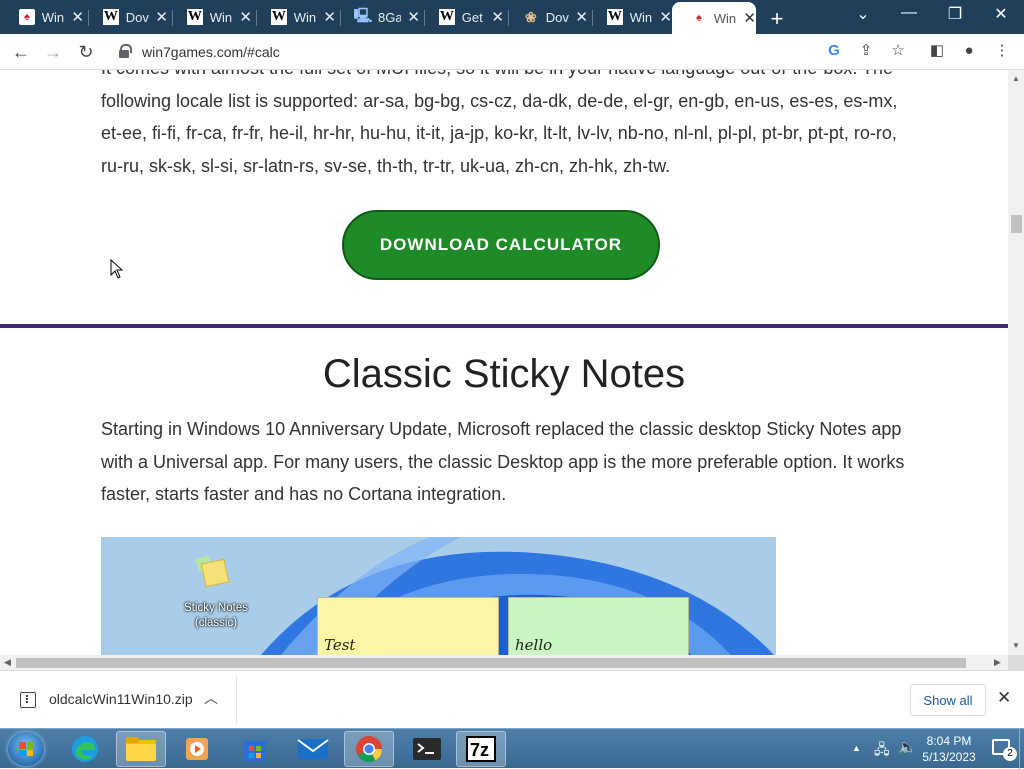  Describe the element at coordinates (866, 51) in the screenshot. I see `share-icon: ⇪` at that location.